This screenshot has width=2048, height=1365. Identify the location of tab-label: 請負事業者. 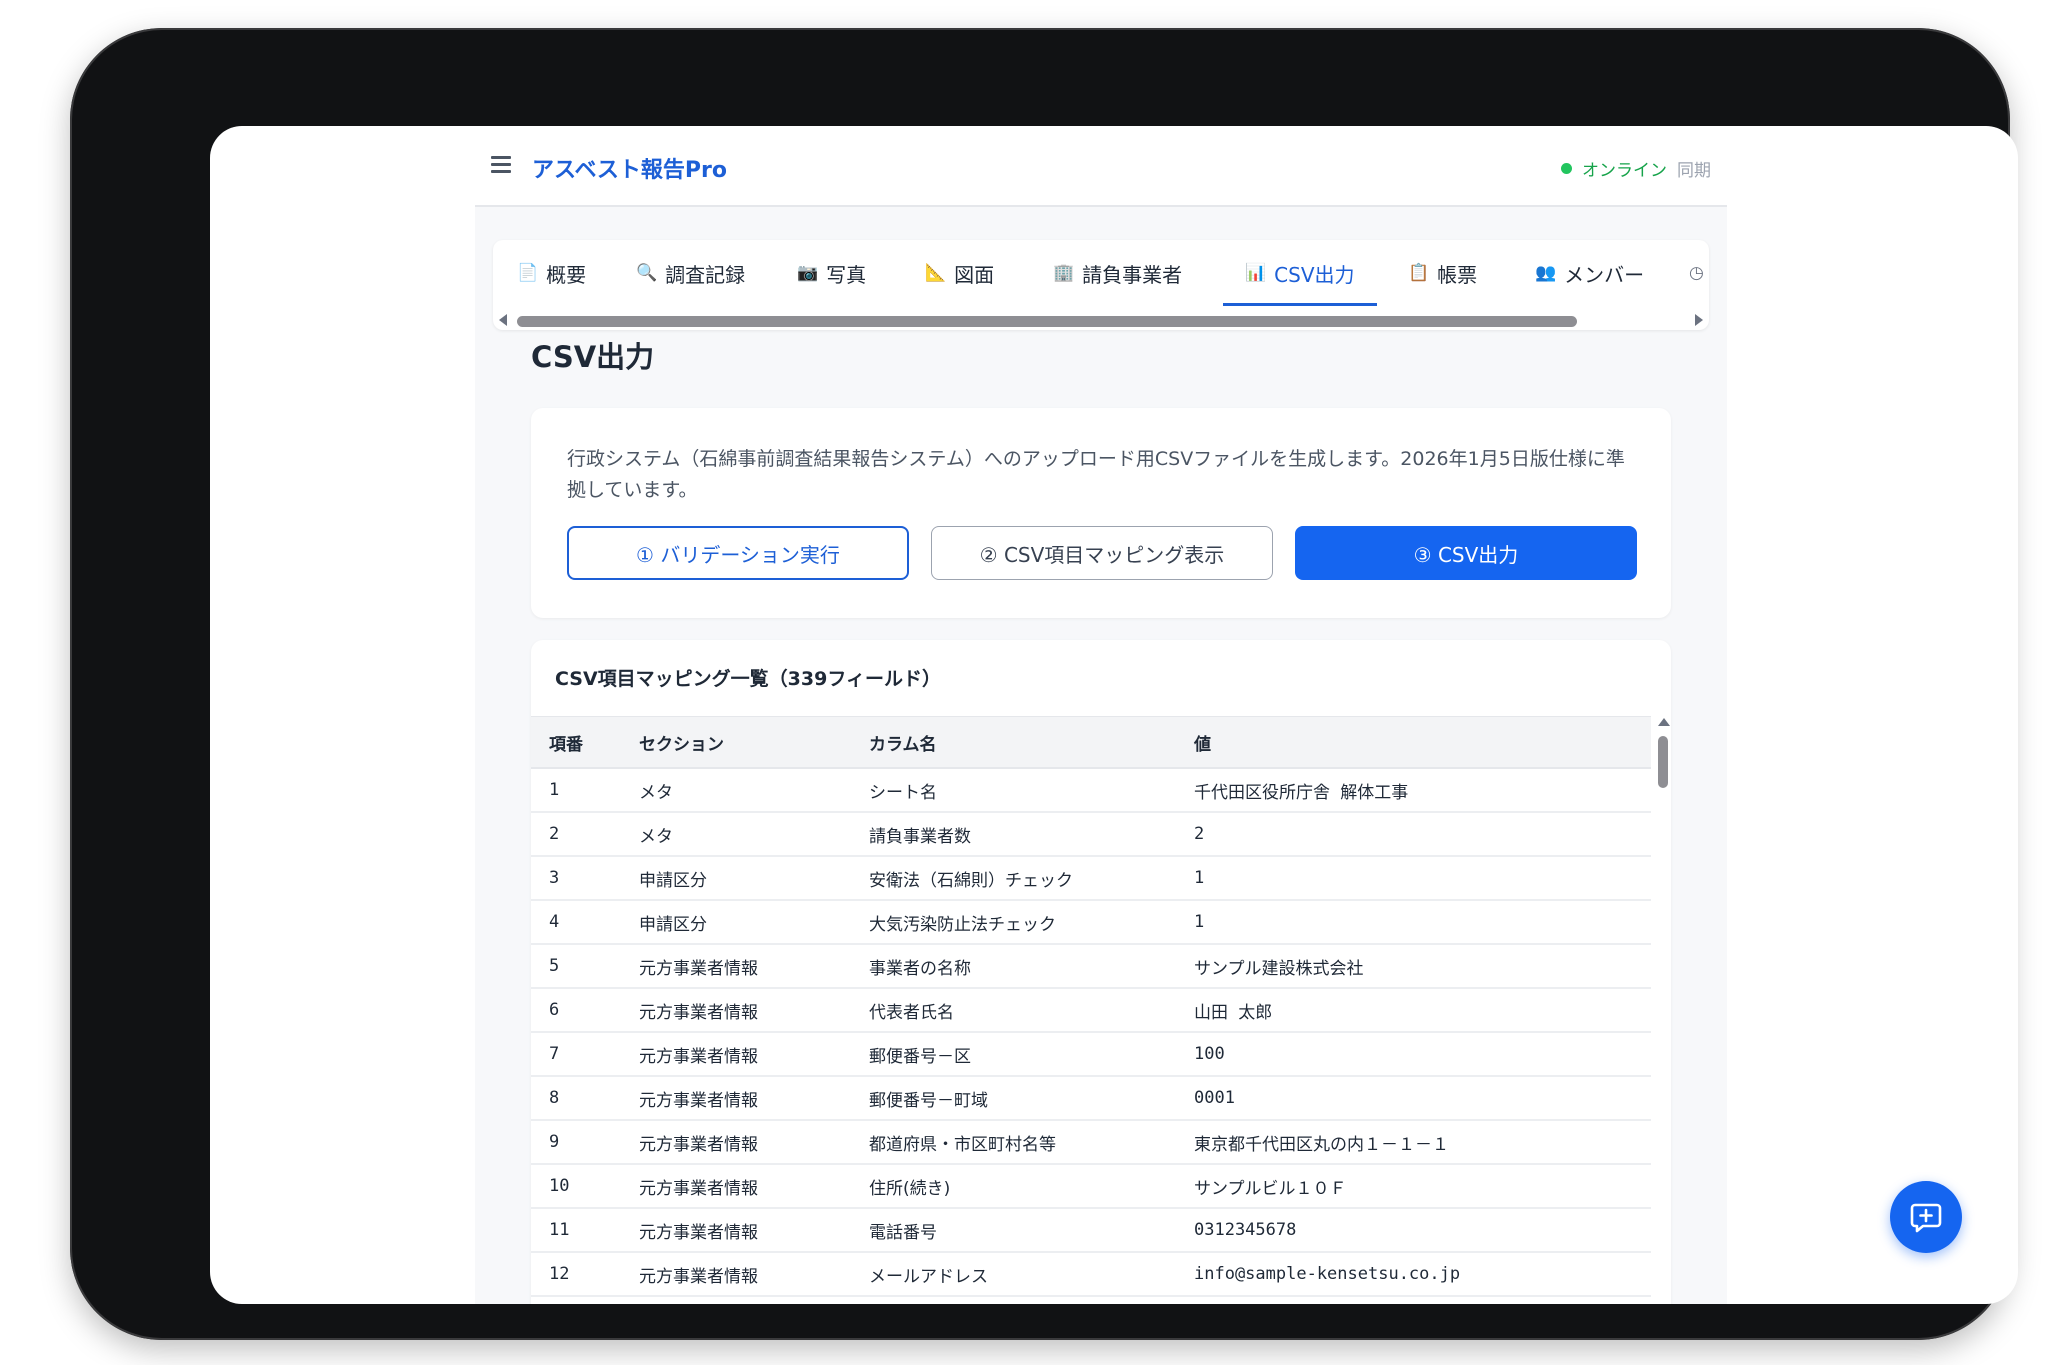
(1132, 274).